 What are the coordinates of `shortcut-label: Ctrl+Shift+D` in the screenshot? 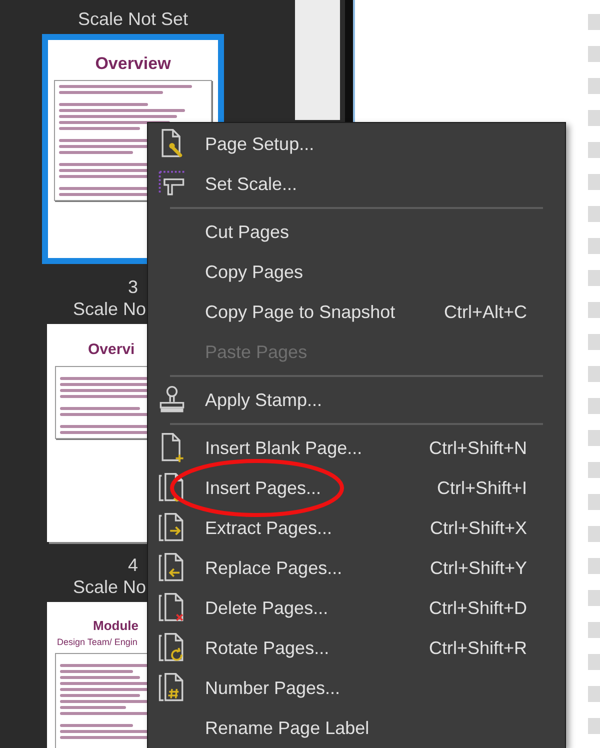 It's located at (477, 608).